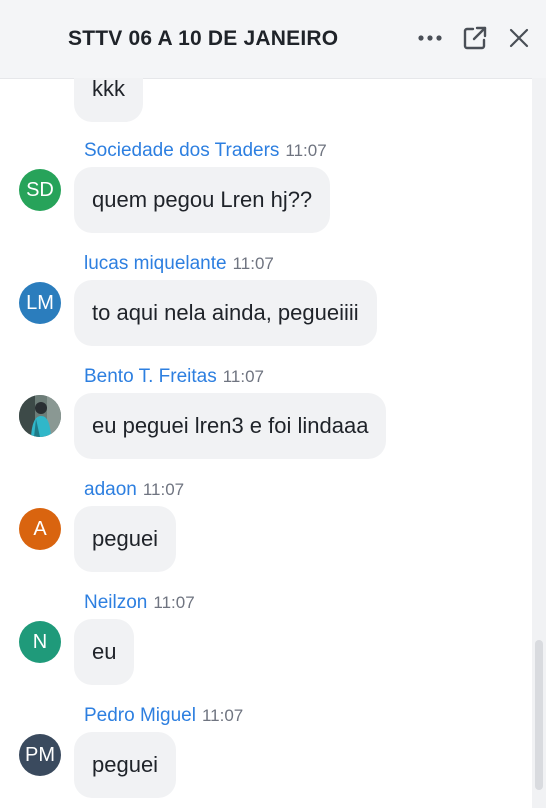 This screenshot has height=808, width=546. I want to click on avatar: SD, so click(40, 190).